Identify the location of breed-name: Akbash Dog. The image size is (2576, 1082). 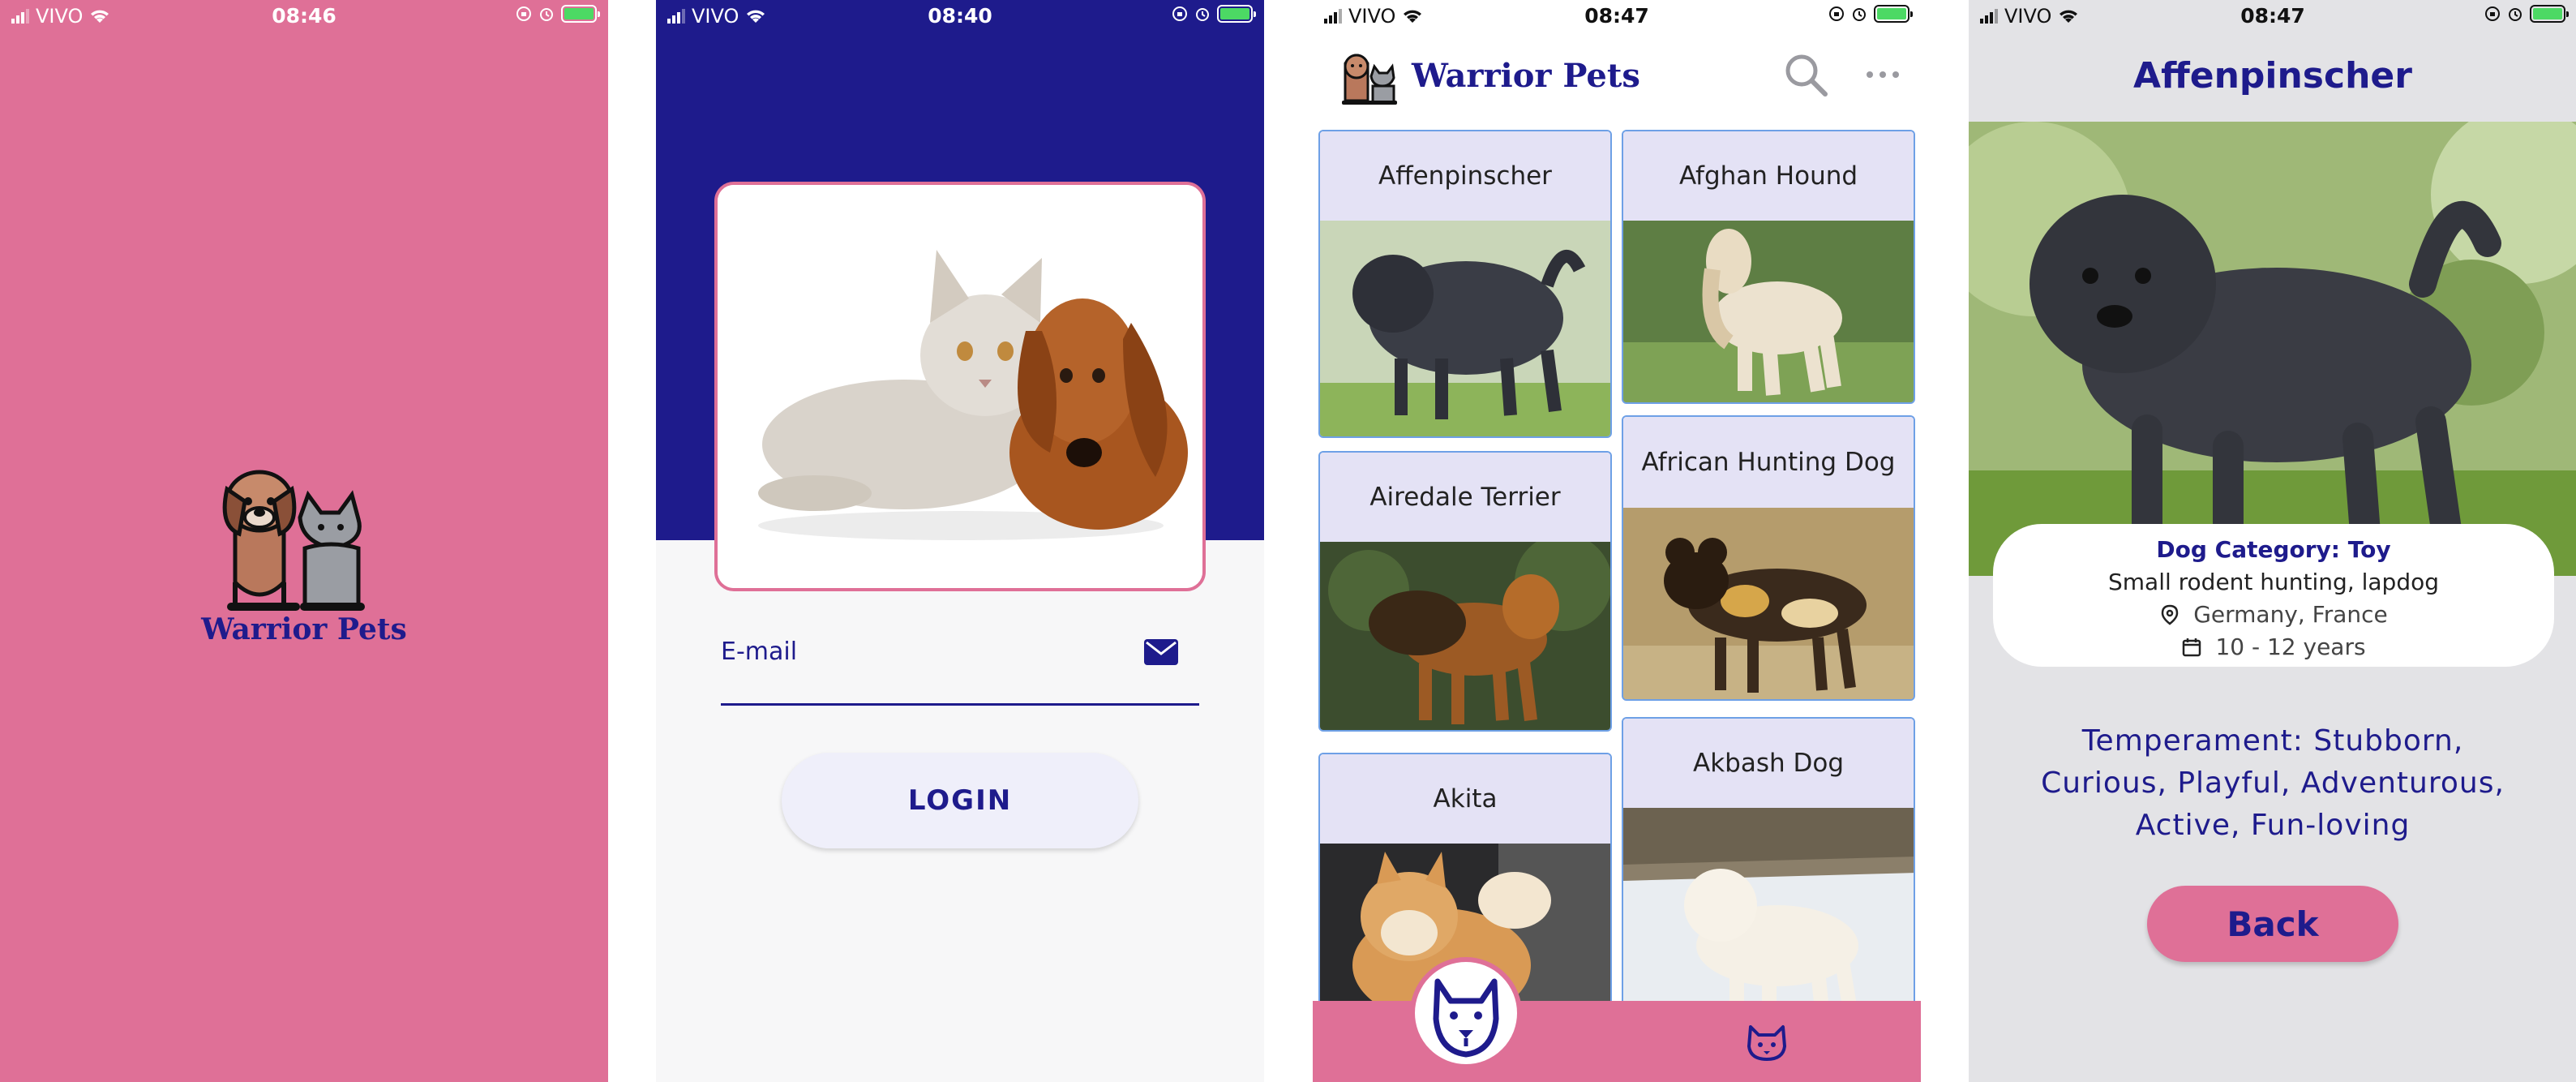
(1768, 763).